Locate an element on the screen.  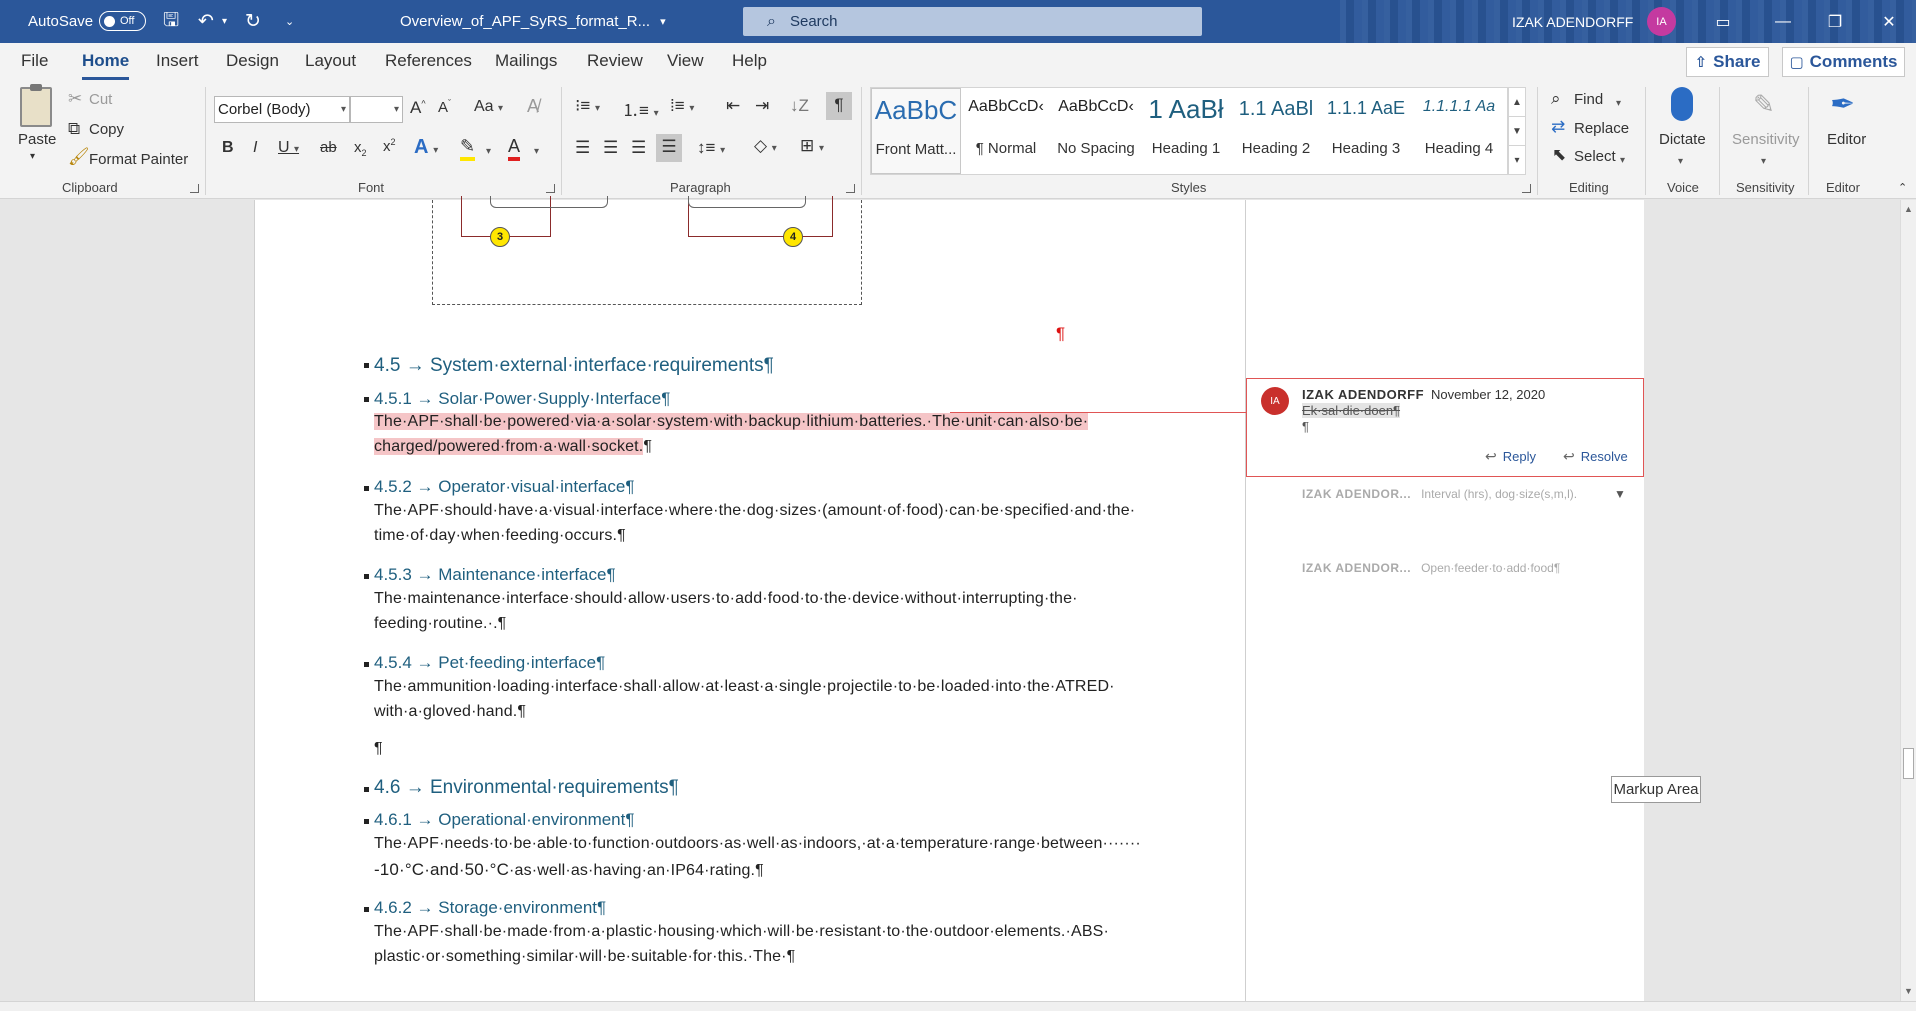
italic-icon: I is located at coordinates (255, 148).